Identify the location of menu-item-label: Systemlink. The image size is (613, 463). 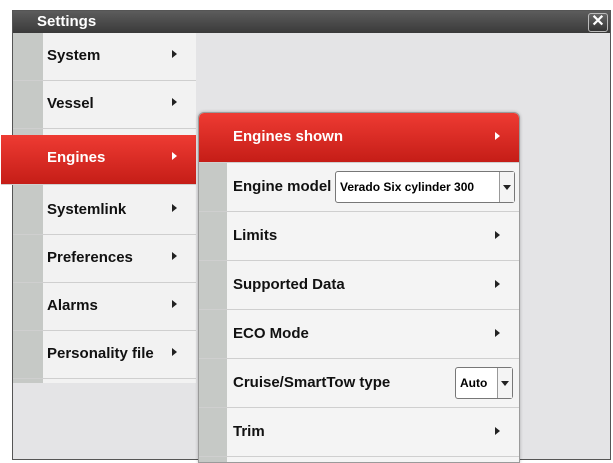
(87, 209).